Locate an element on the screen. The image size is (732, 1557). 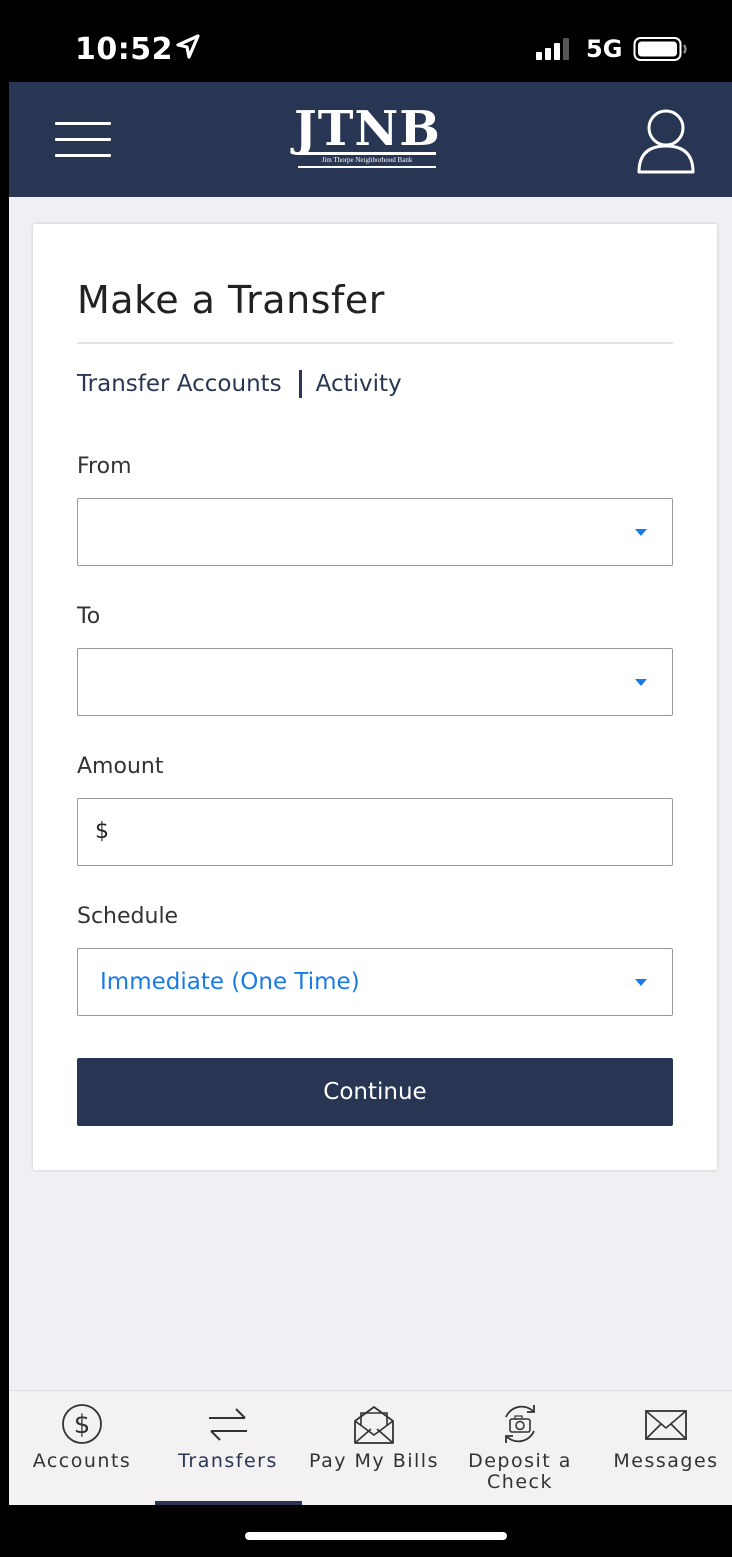
amount-input: $ is located at coordinates (375, 832).